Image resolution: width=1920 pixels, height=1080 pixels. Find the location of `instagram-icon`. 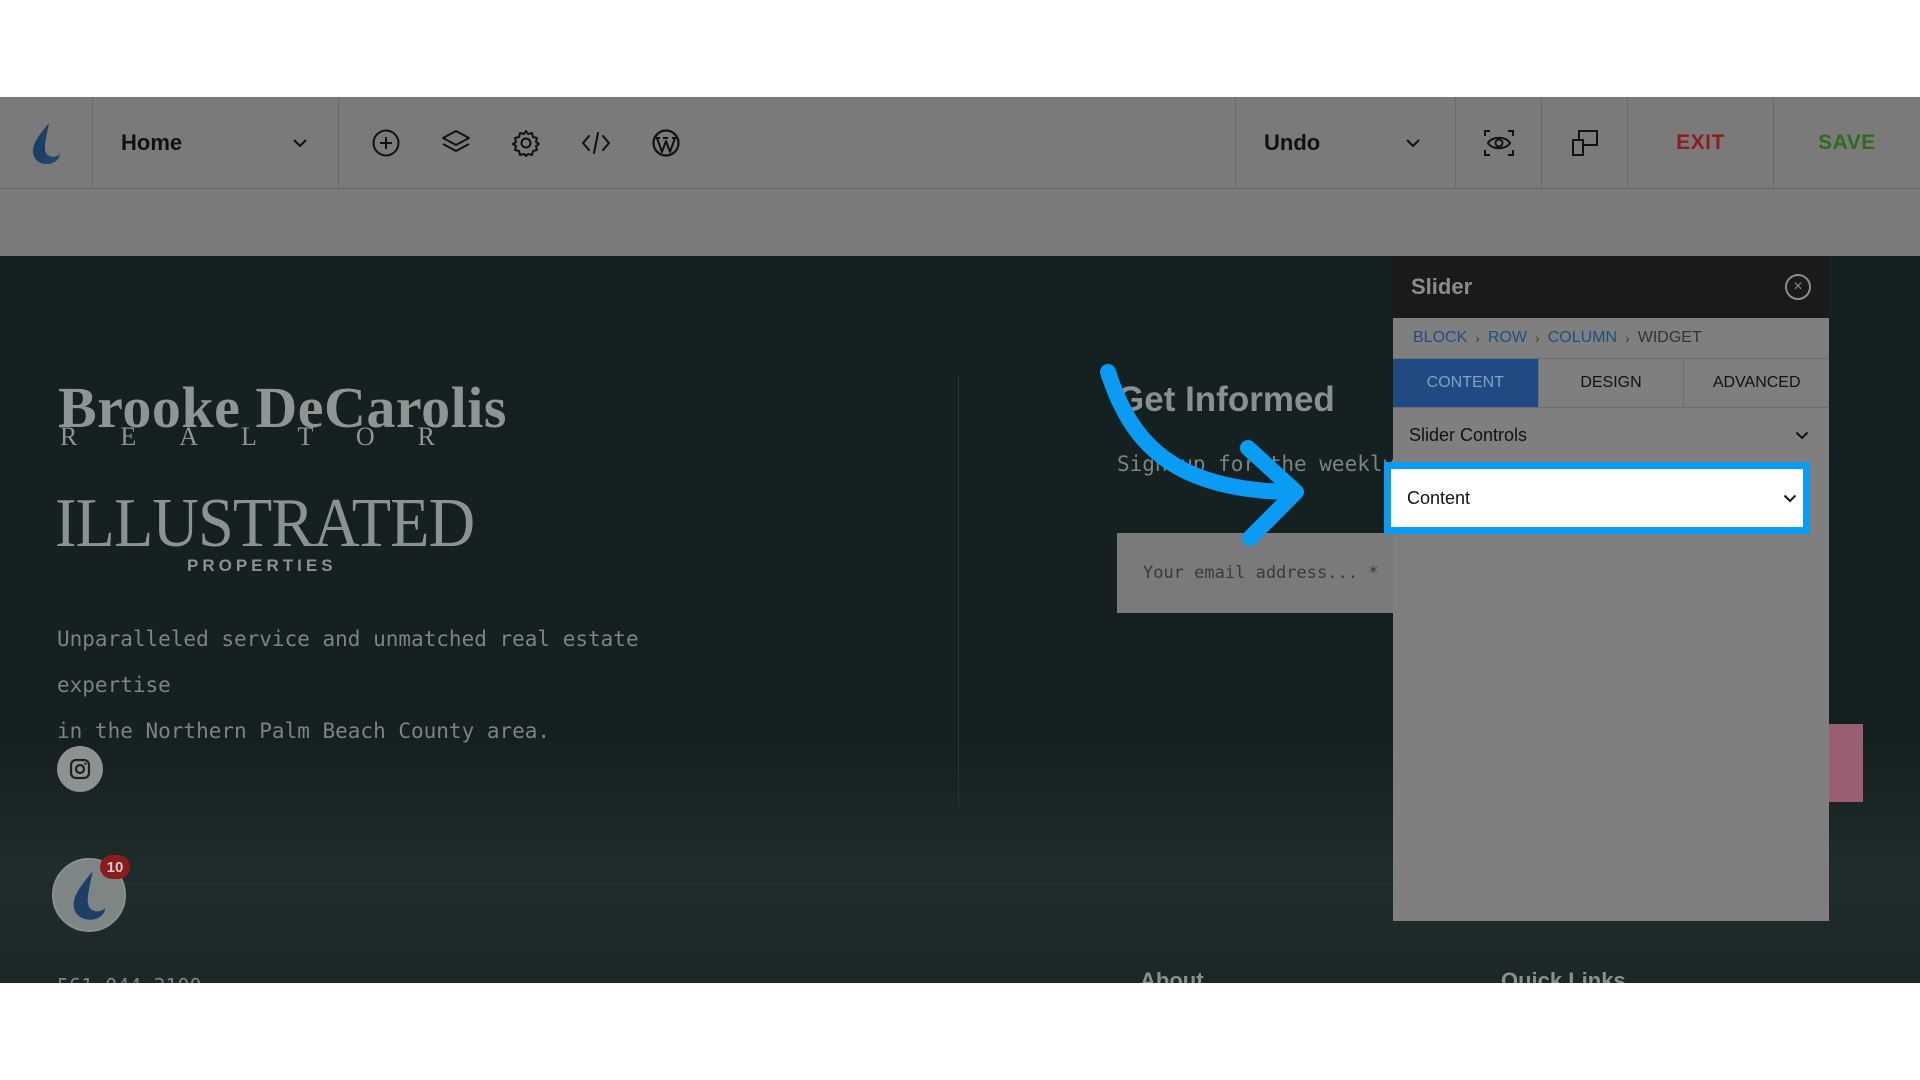

instagram-icon is located at coordinates (80, 769).